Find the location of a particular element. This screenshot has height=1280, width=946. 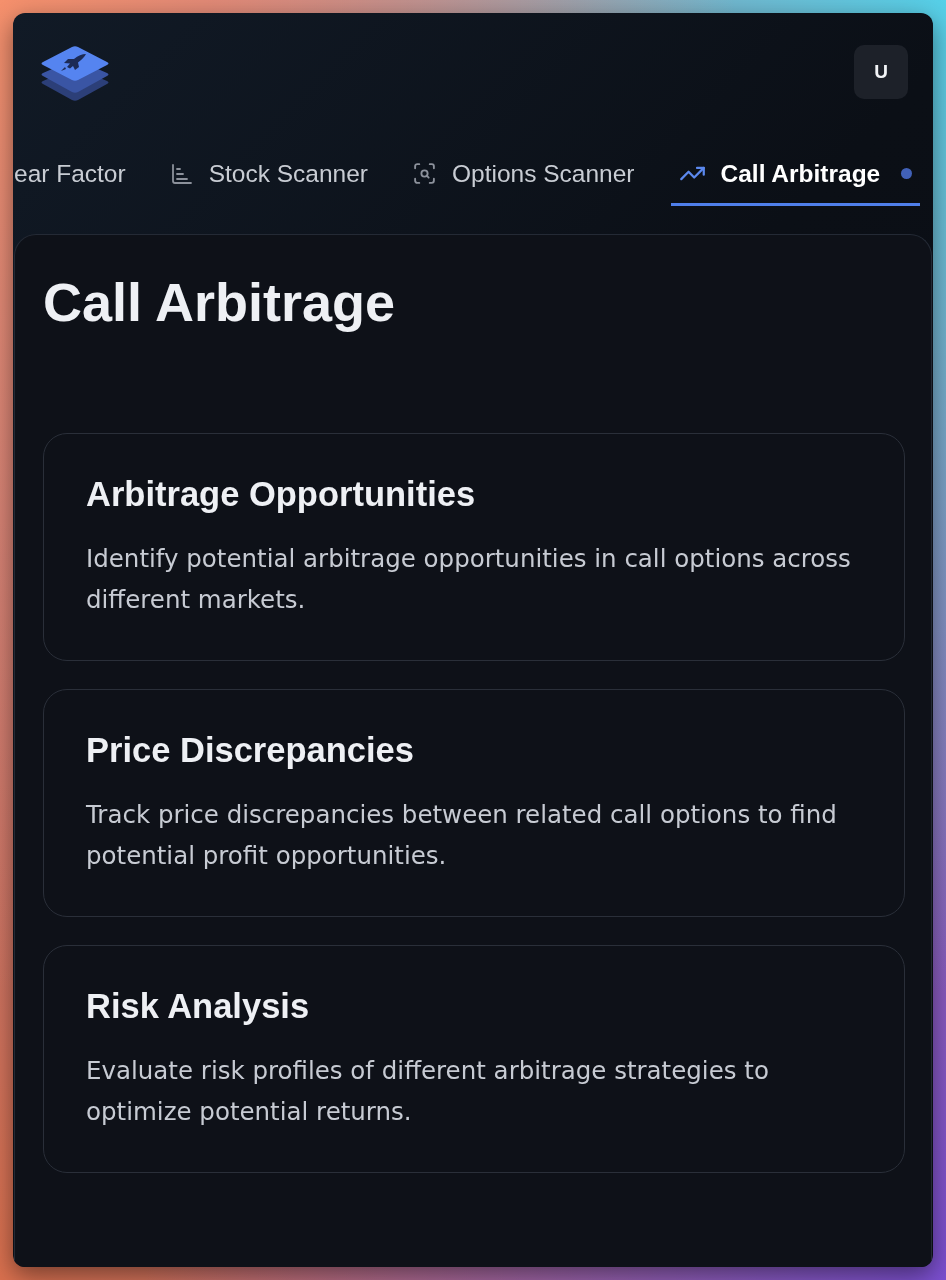

user-avatar-button: U is located at coordinates (881, 72).